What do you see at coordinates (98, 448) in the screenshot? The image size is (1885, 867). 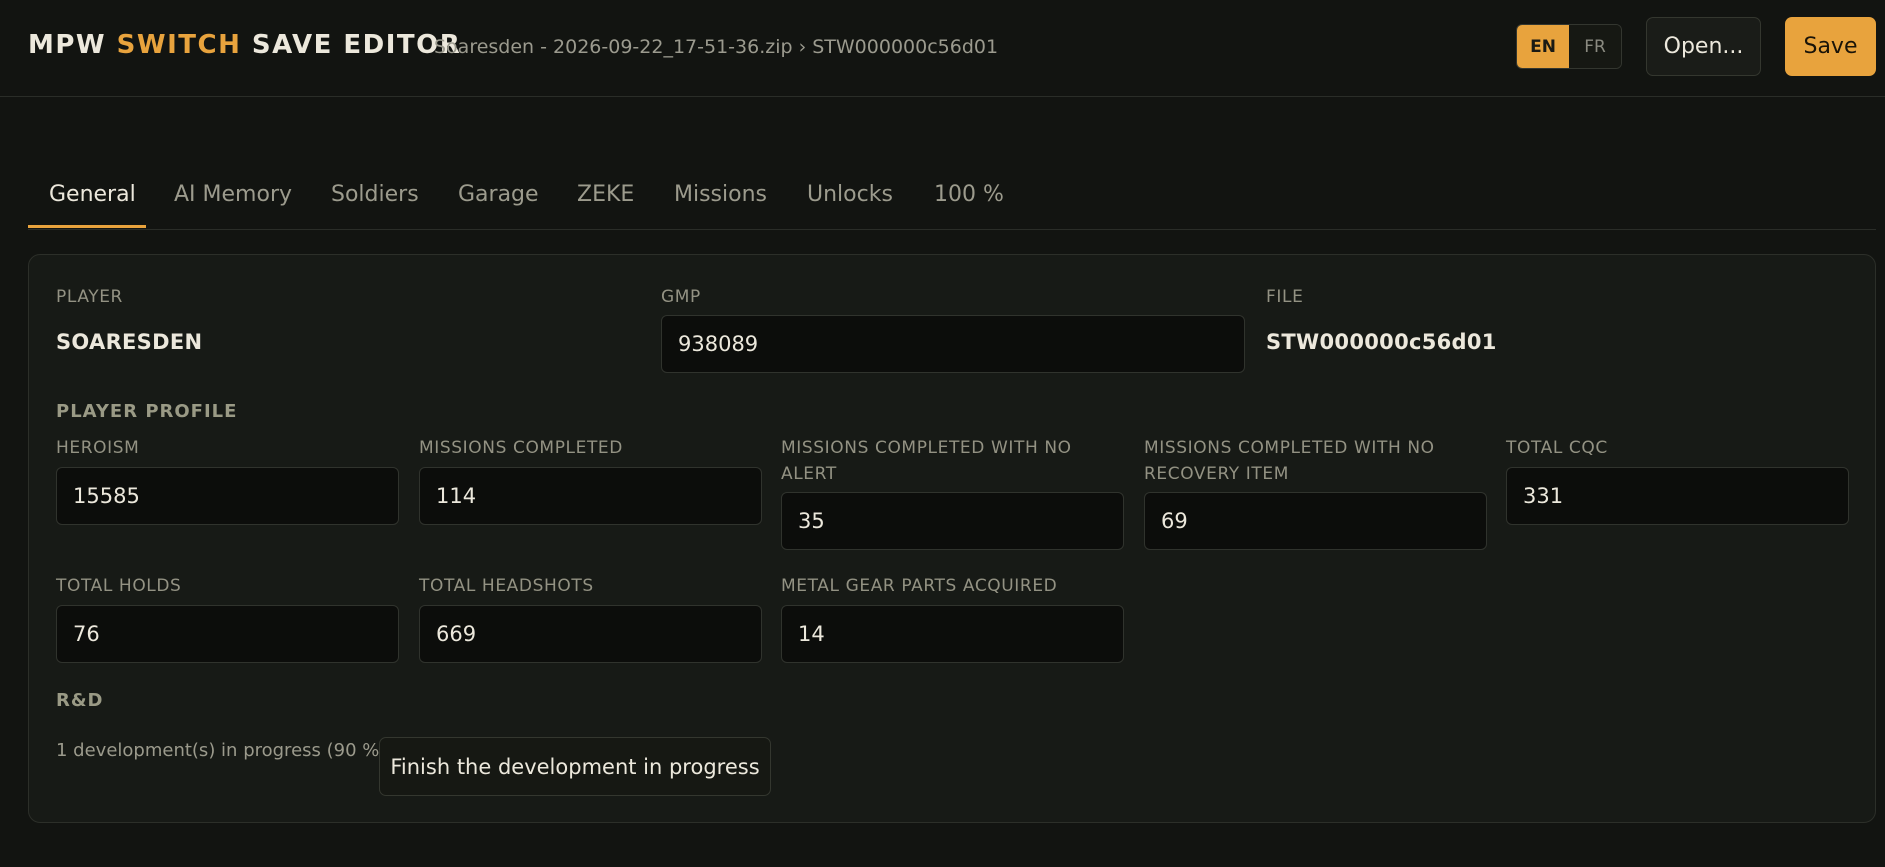 I see `heroism-label: HEROISM` at bounding box center [98, 448].